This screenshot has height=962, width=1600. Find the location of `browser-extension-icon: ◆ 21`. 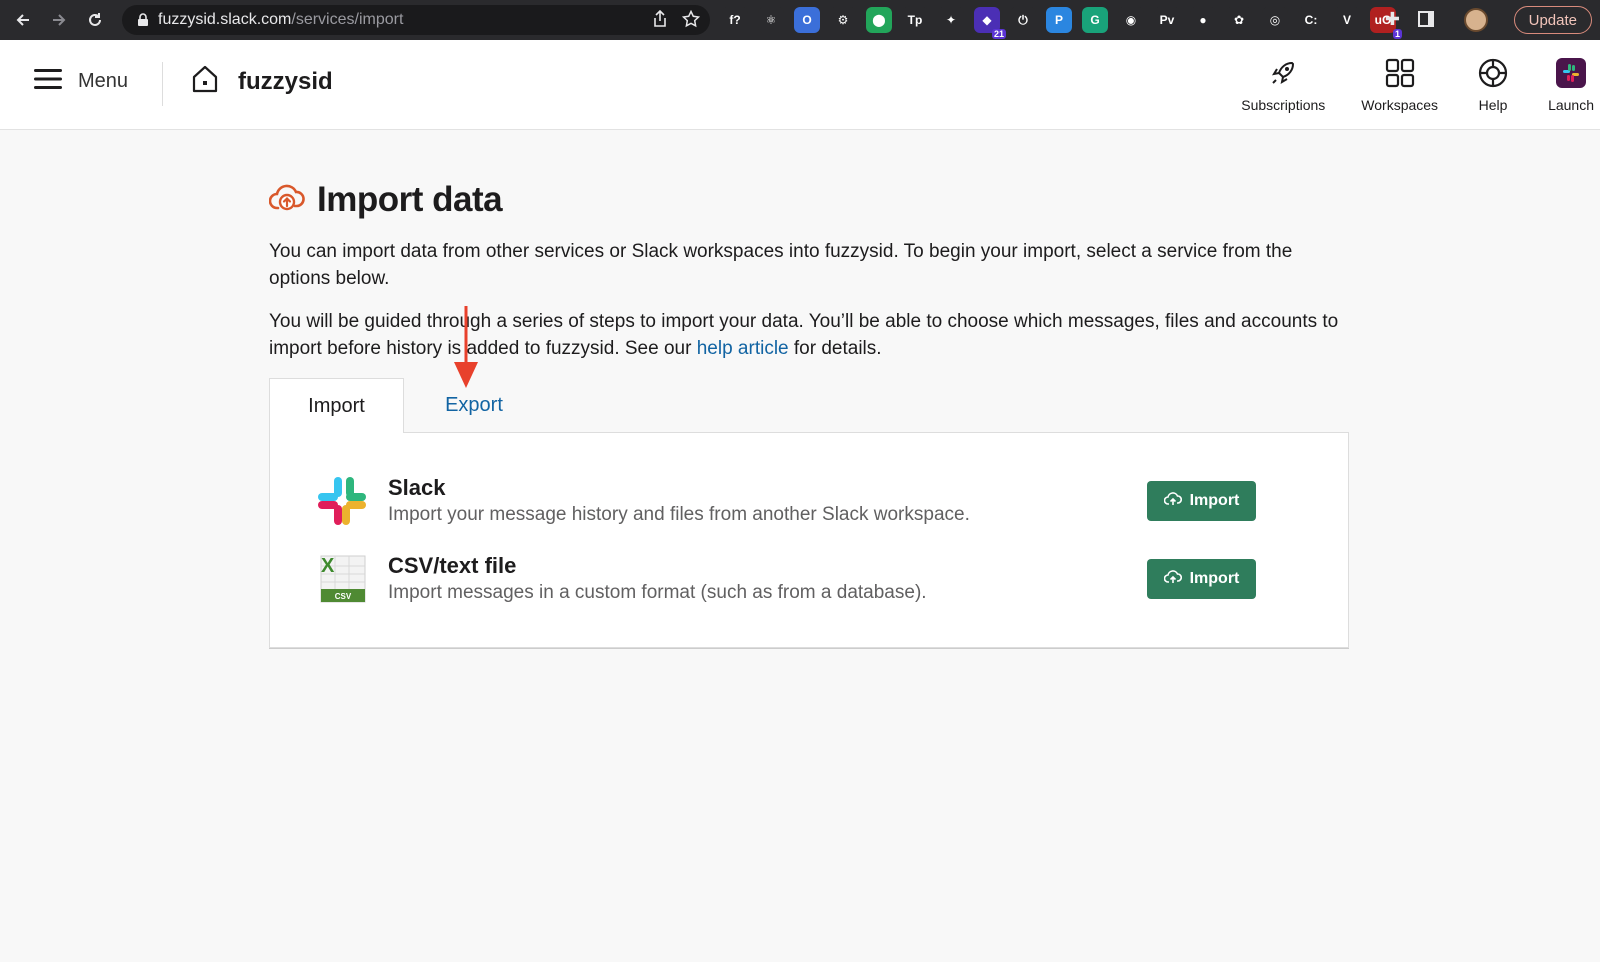

browser-extension-icon: ◆ 21 is located at coordinates (990, 23).